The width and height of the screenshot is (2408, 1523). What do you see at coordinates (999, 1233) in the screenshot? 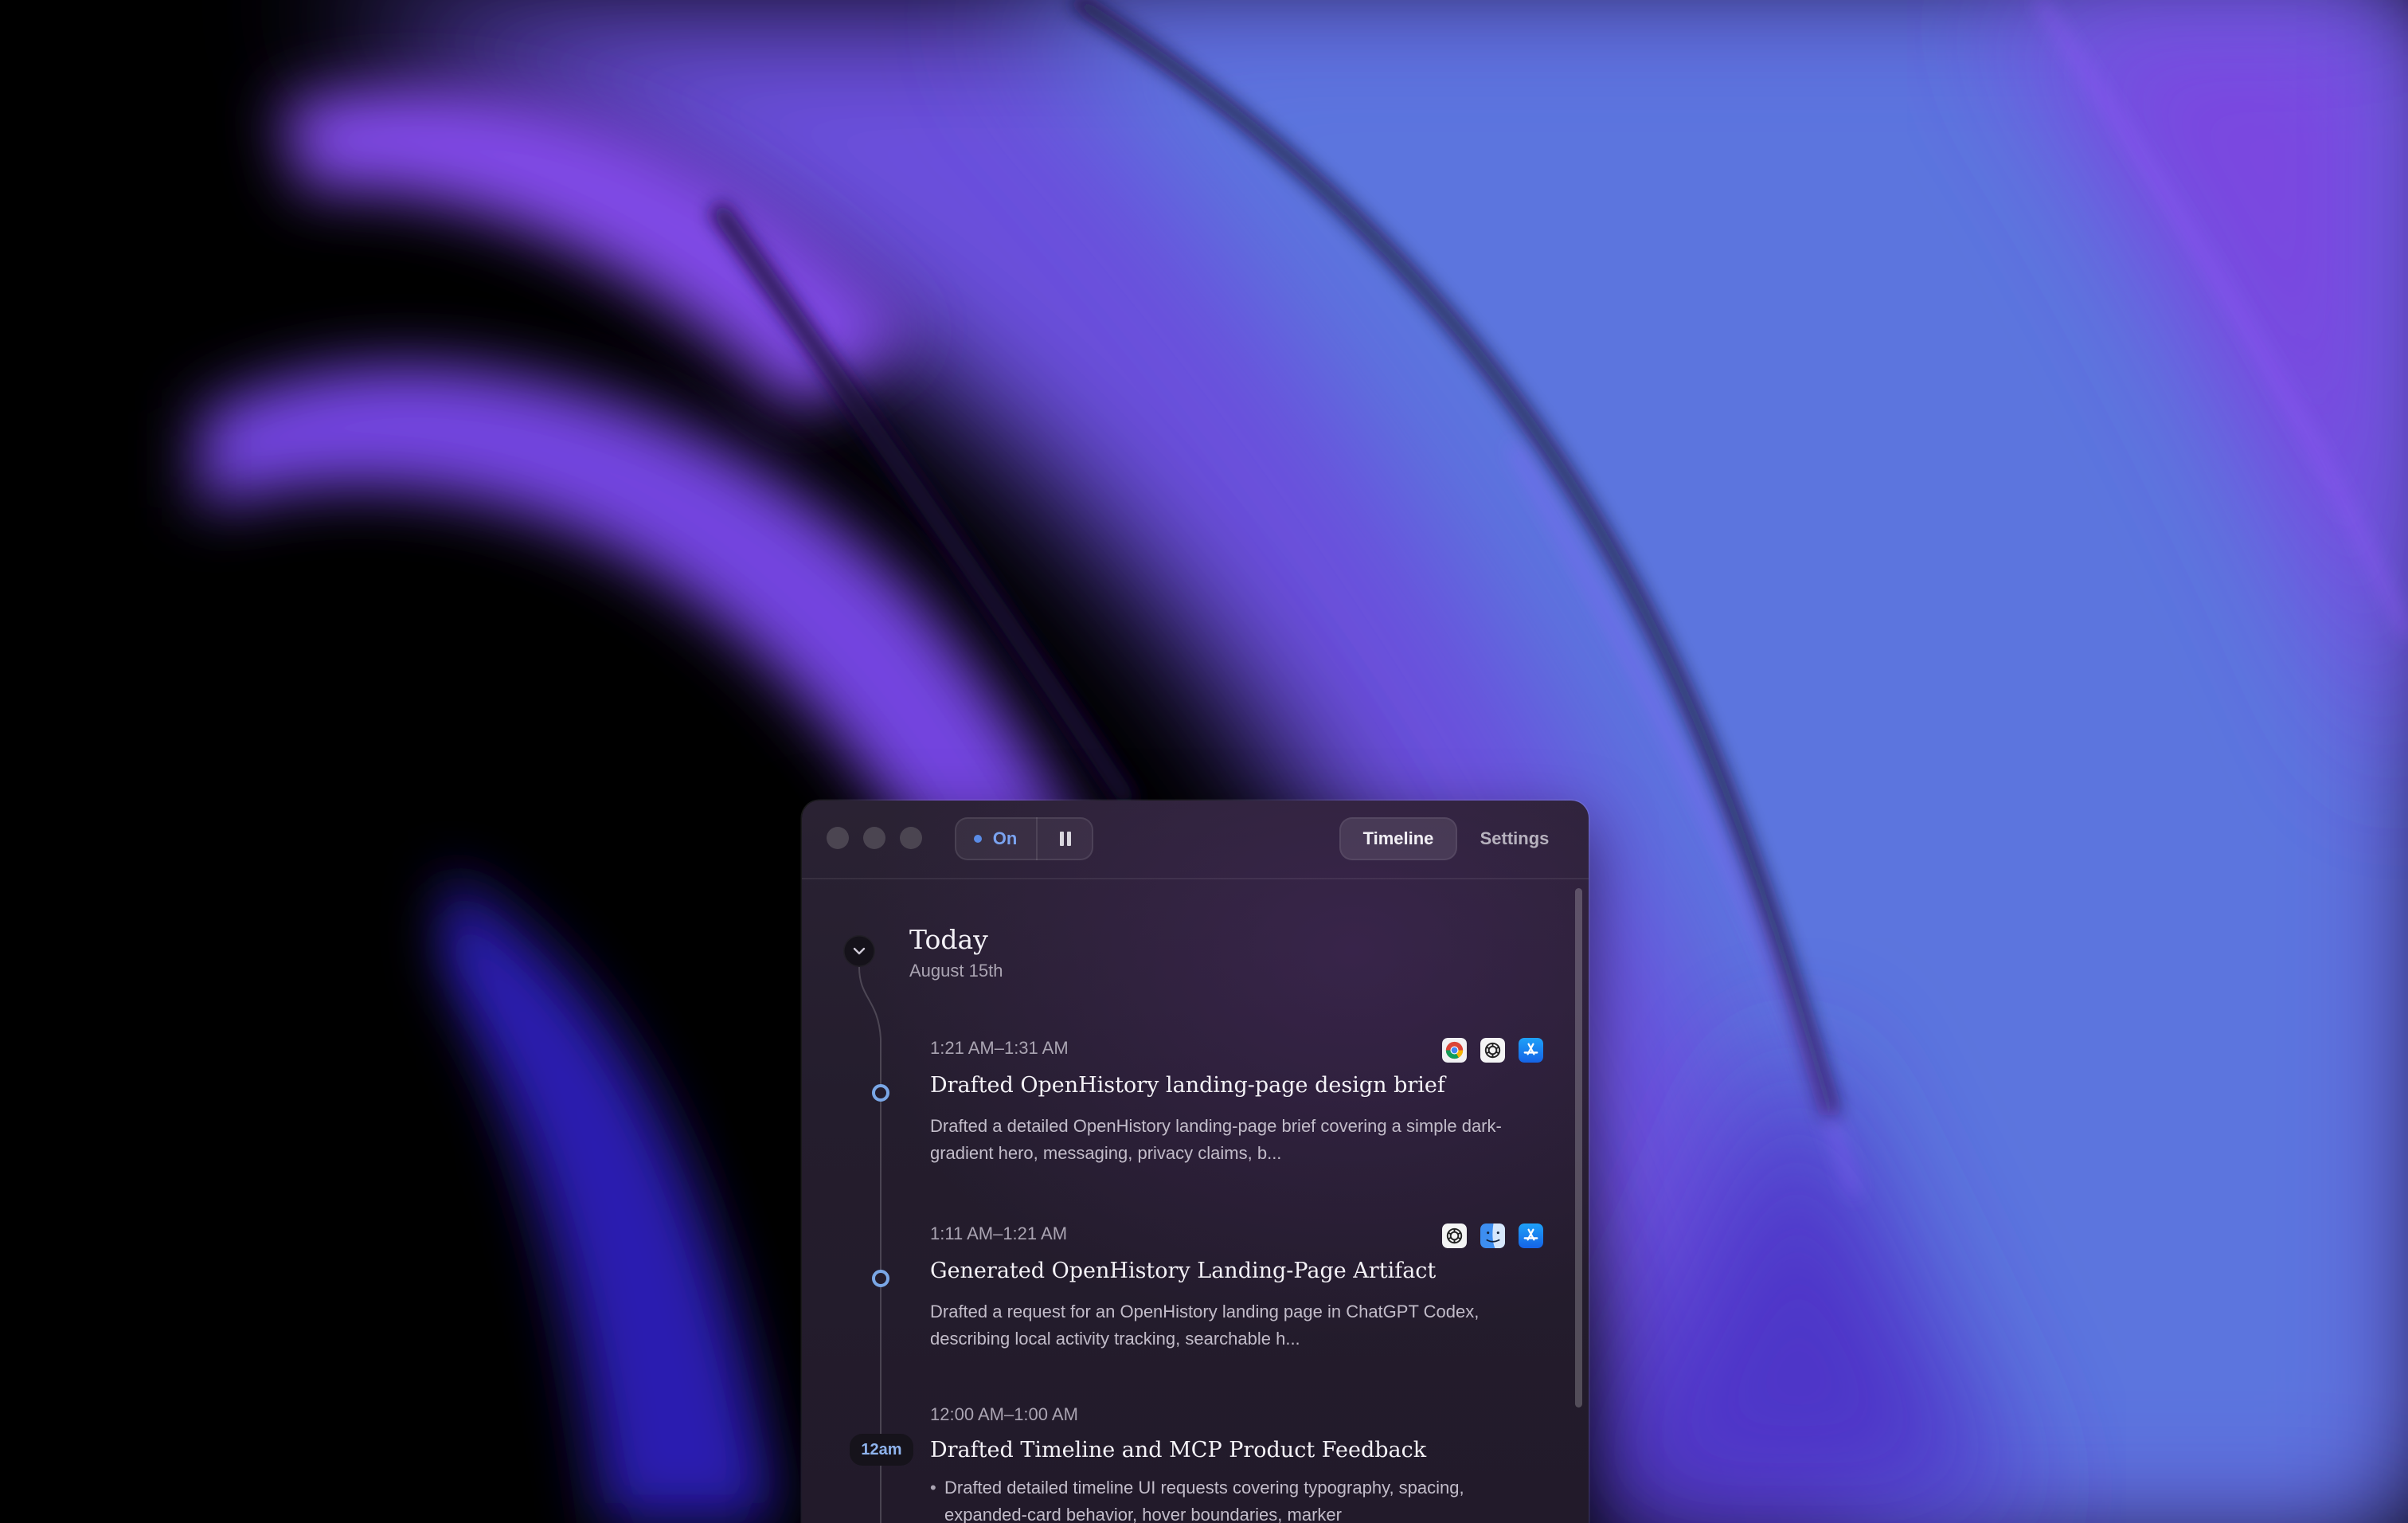
I see `entry-time-range: 1:11 AM–1:21 AM` at bounding box center [999, 1233].